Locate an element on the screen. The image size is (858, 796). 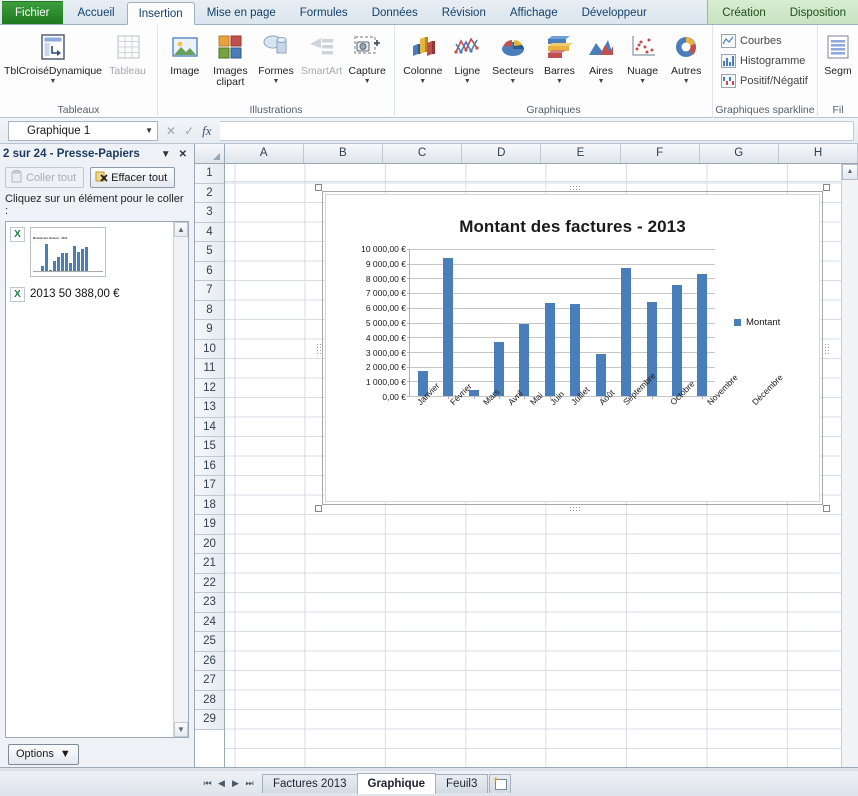
column-header-g: G is located at coordinates (739, 153).